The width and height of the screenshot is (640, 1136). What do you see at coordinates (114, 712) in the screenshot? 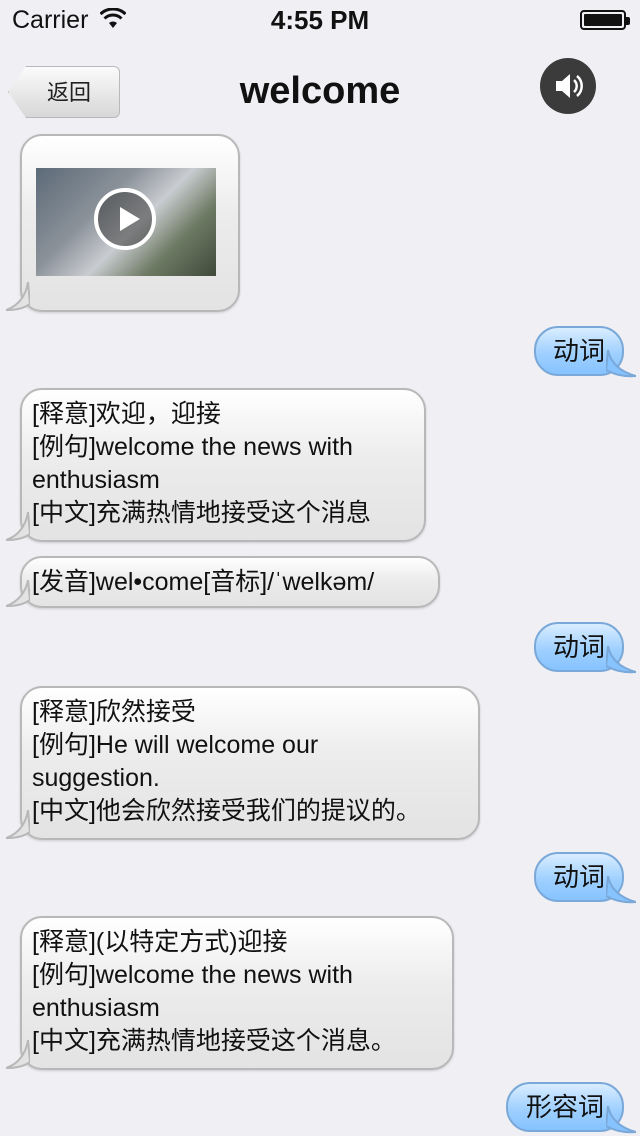
I see `definition-line: [释意]欣然接受` at bounding box center [114, 712].